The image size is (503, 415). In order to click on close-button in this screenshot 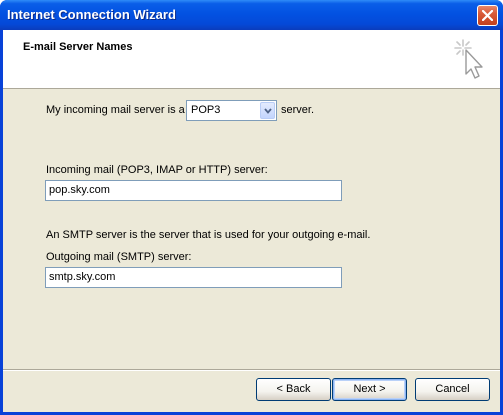, I will do `click(487, 15)`.